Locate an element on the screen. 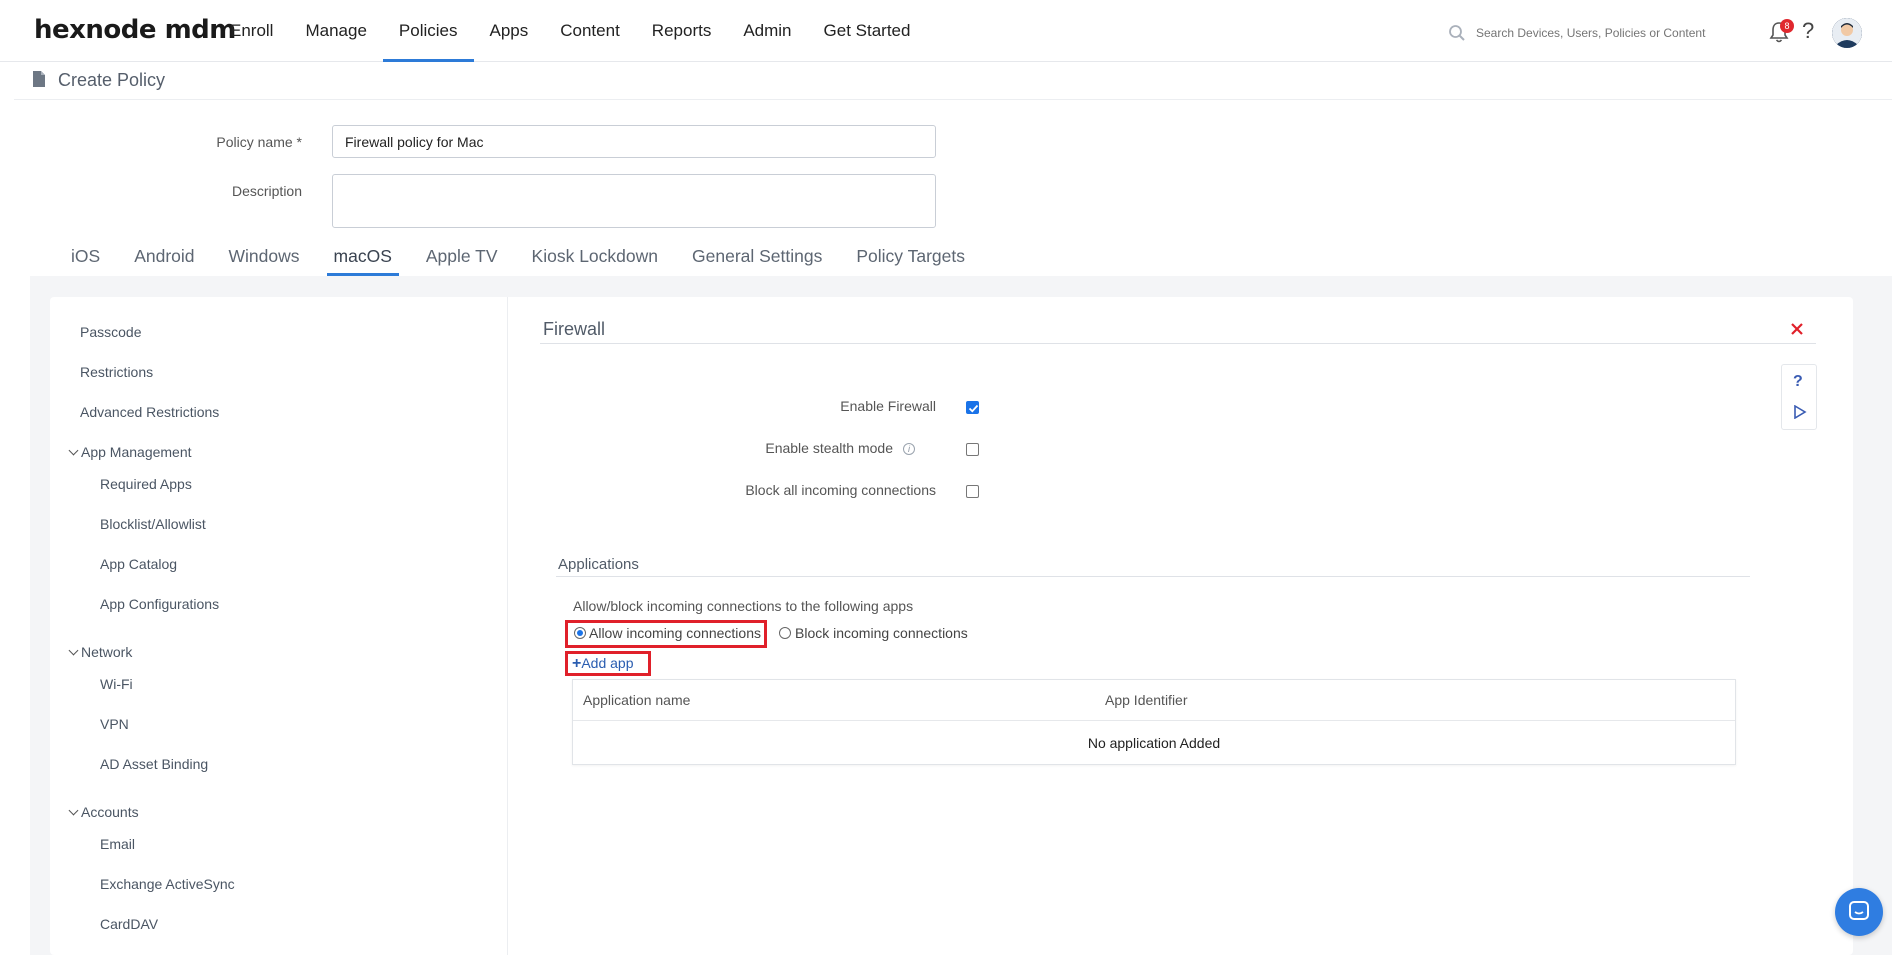  nav-content: Content is located at coordinates (590, 31).